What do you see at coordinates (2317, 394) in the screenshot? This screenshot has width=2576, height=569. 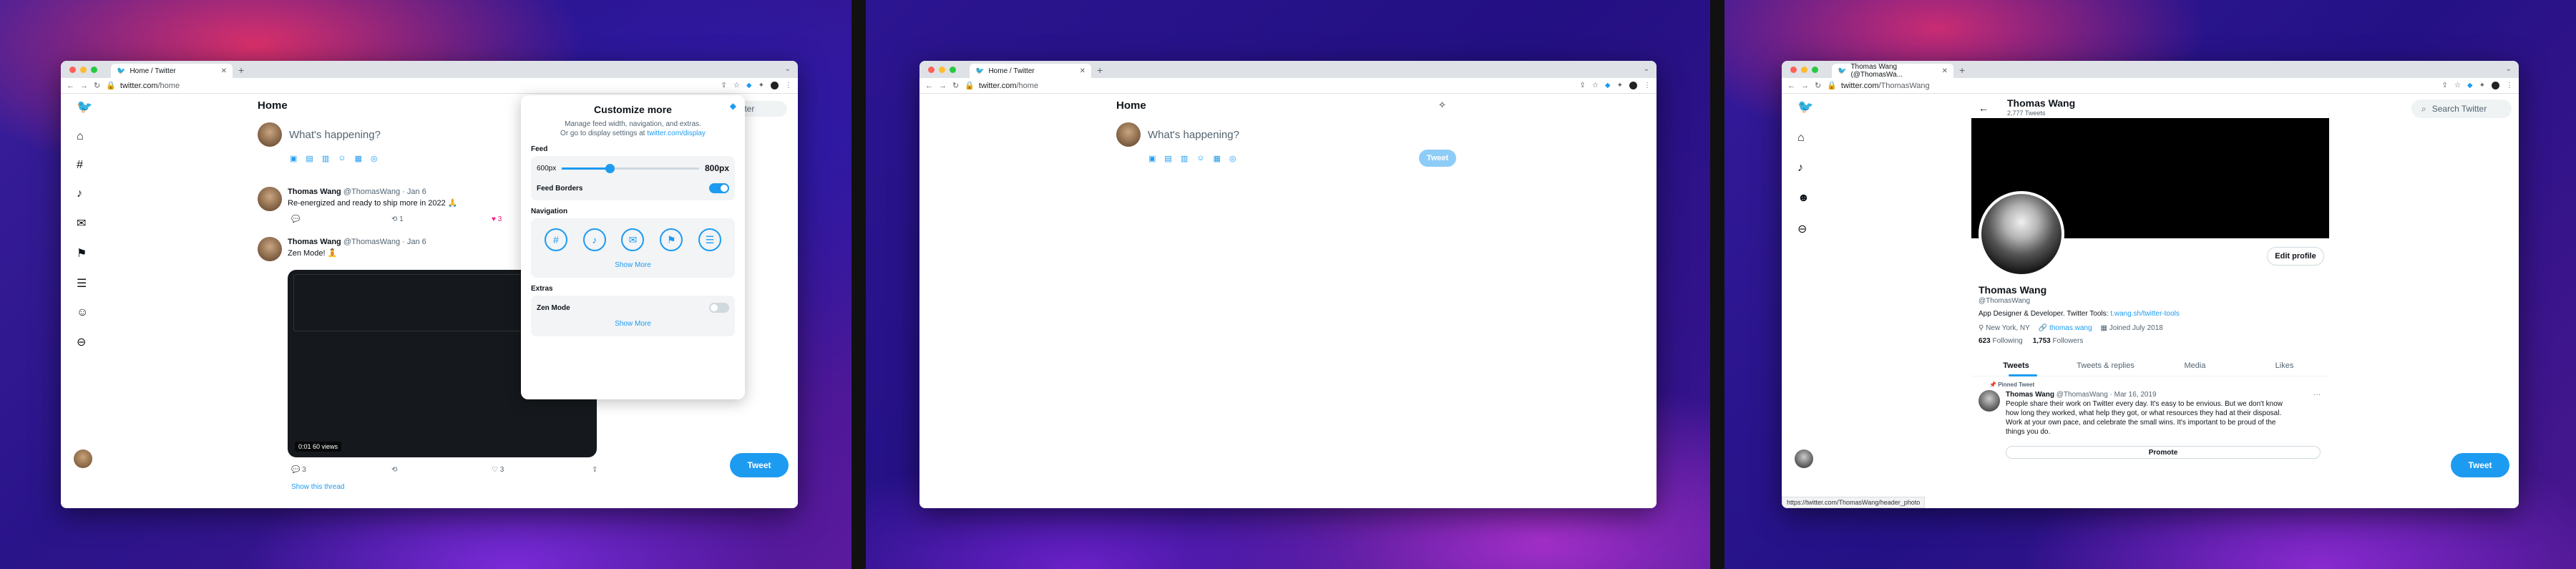 I see `tweet-more-icon: ···` at bounding box center [2317, 394].